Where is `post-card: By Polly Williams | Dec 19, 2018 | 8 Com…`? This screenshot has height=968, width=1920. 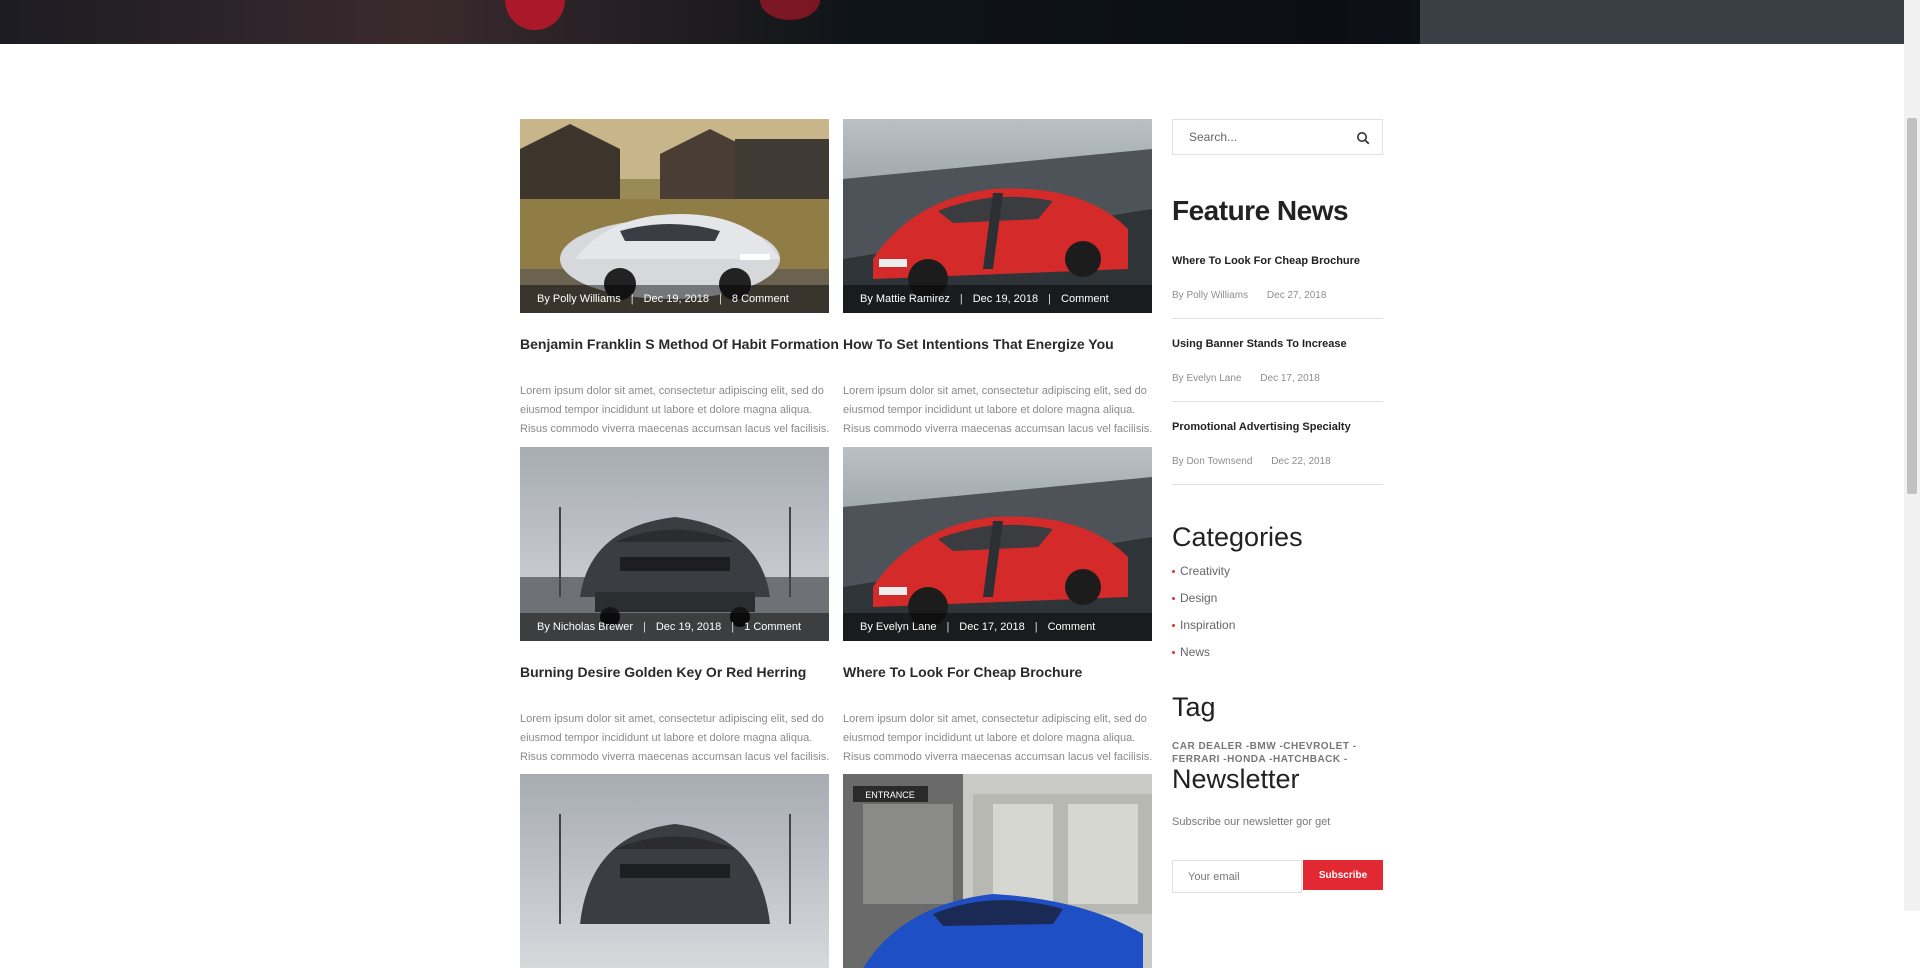 post-card: By Polly Williams | Dec 19, 2018 | 8 Com… is located at coordinates (679, 277).